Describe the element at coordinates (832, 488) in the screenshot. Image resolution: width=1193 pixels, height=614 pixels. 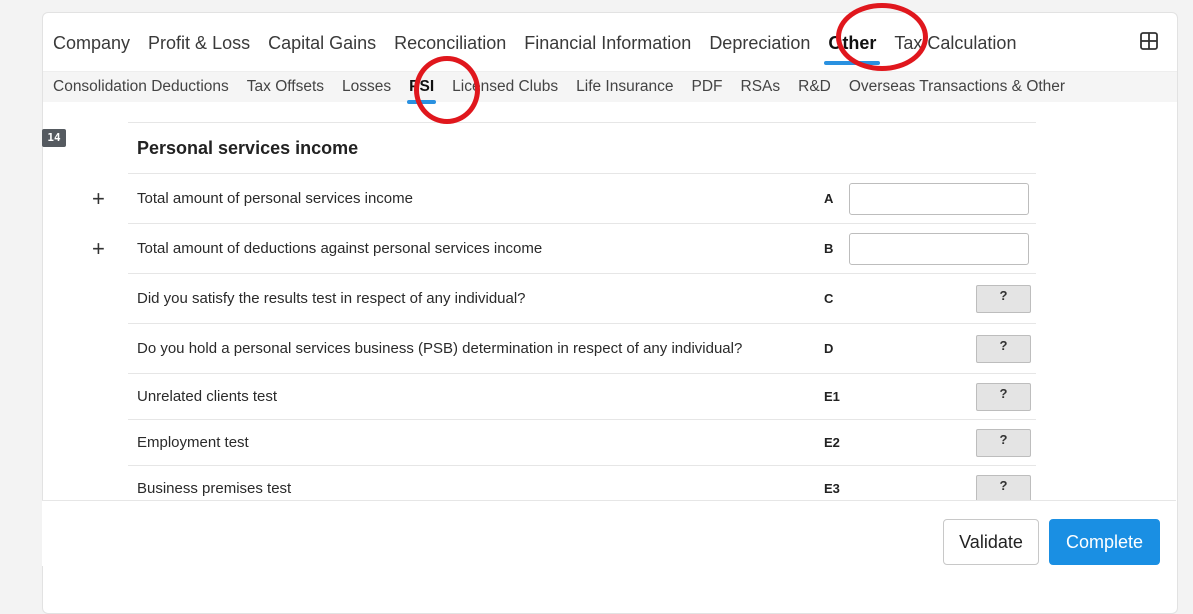
I see `row-code: E3` at that location.